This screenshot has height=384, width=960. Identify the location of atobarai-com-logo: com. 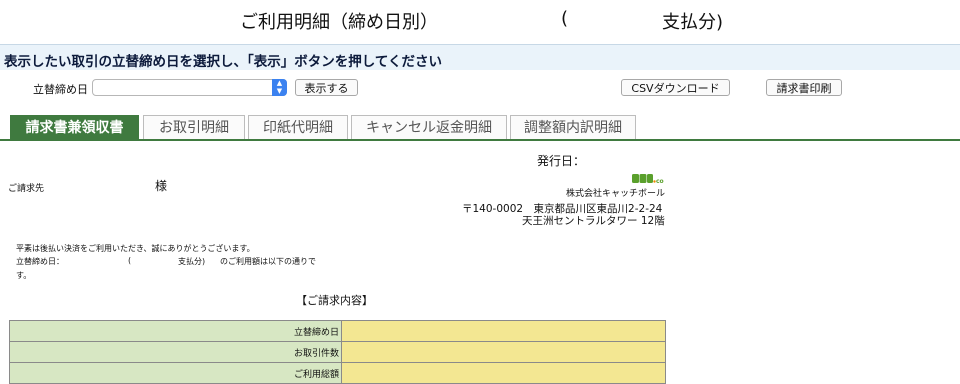
(648, 179).